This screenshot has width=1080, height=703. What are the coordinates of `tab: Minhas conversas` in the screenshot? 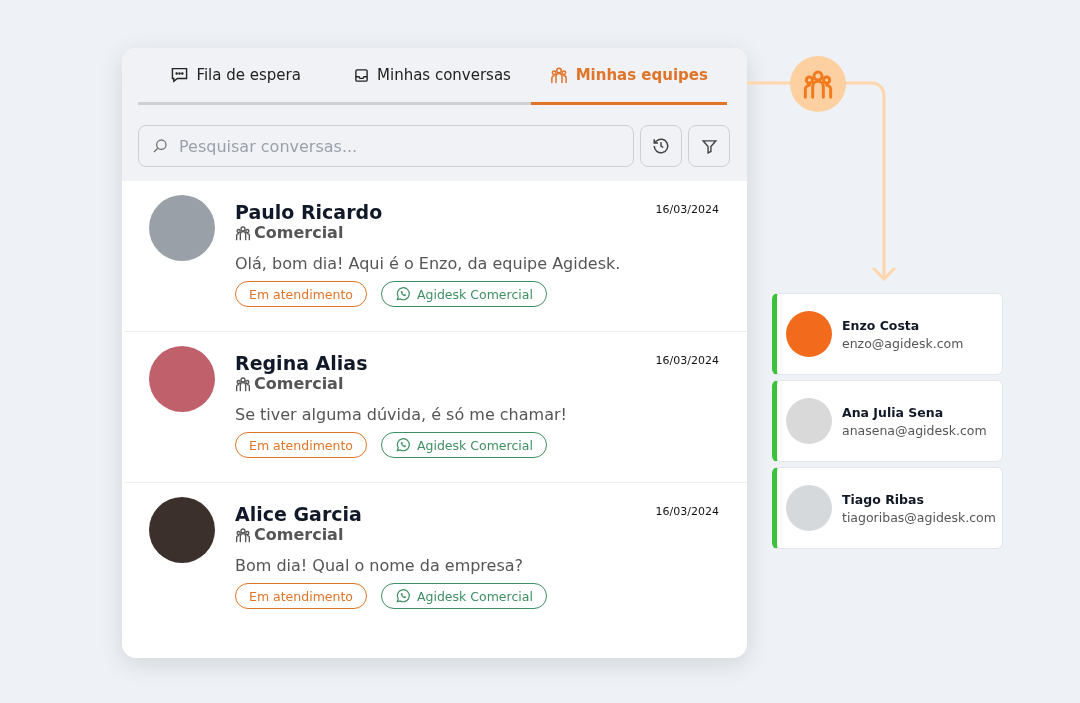 It's located at (432, 76).